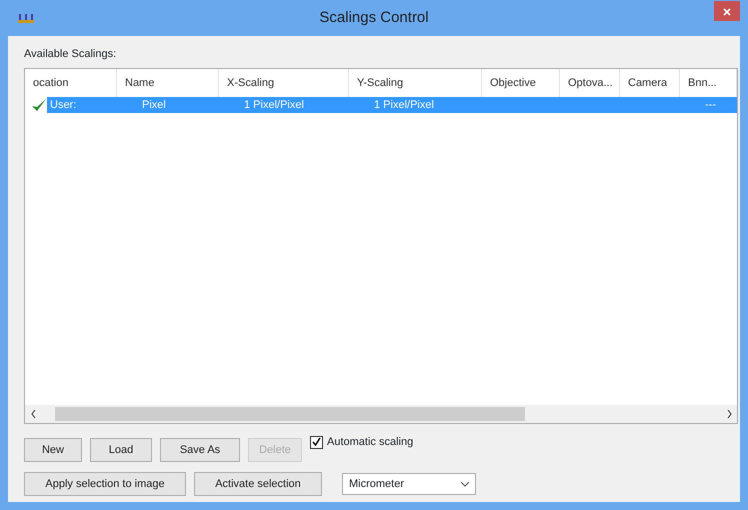  Describe the element at coordinates (26, 17) in the screenshot. I see `app-icon` at that location.